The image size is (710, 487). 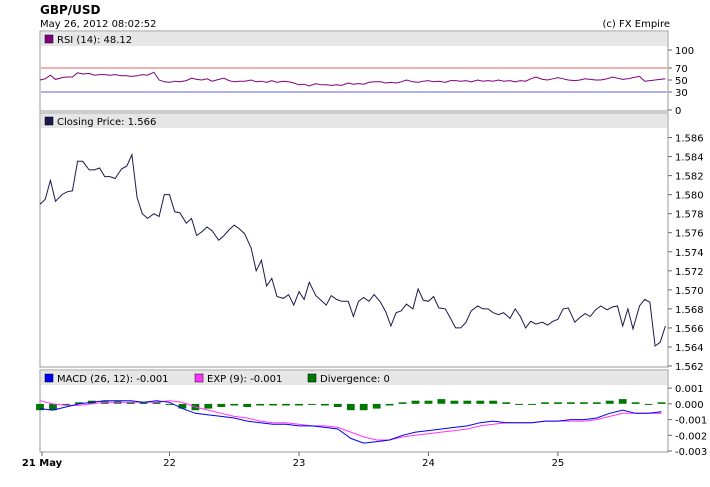 What do you see at coordinates (94, 40) in the screenshot?
I see `rsi-legend: RSI (14): 48.12` at bounding box center [94, 40].